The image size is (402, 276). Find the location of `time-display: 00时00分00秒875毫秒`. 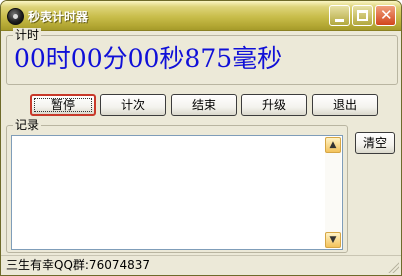

time-display: 00时00分00秒875毫秒 is located at coordinates (148, 58).